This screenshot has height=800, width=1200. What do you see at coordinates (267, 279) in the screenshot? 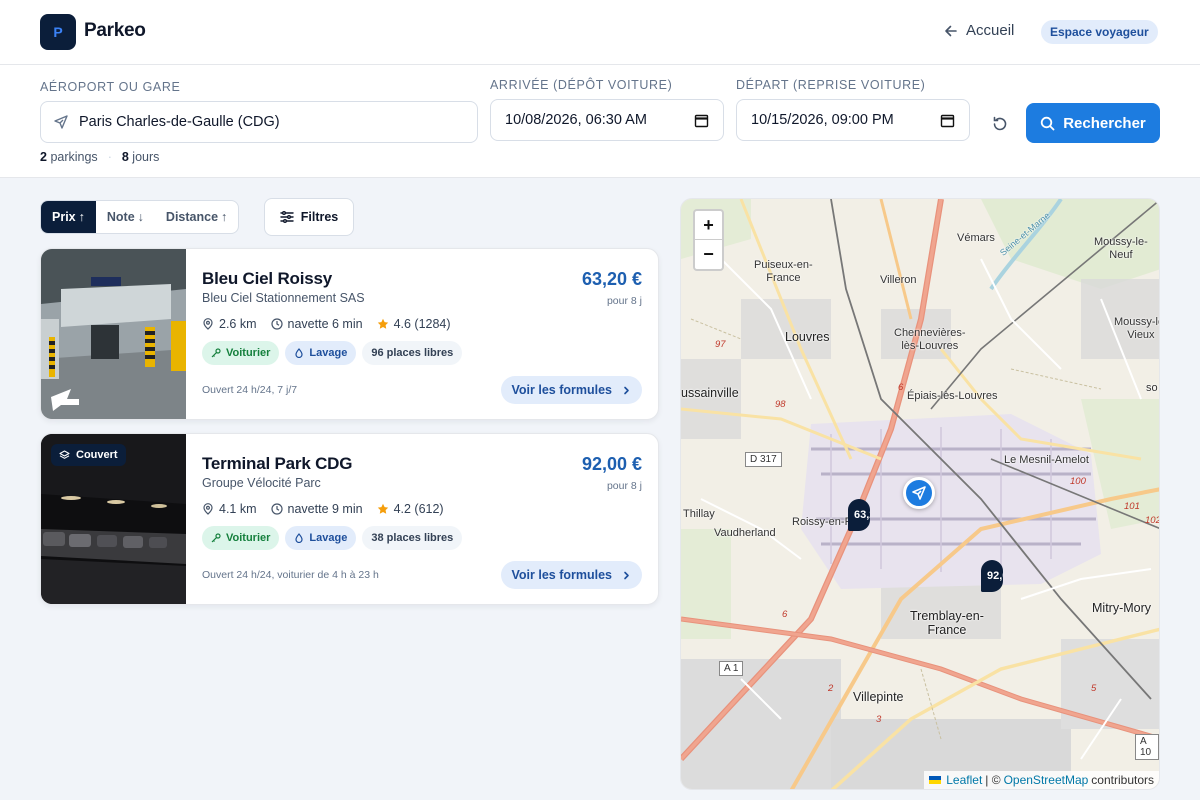
I see `parking-name: Bleu Ciel Roissy` at bounding box center [267, 279].